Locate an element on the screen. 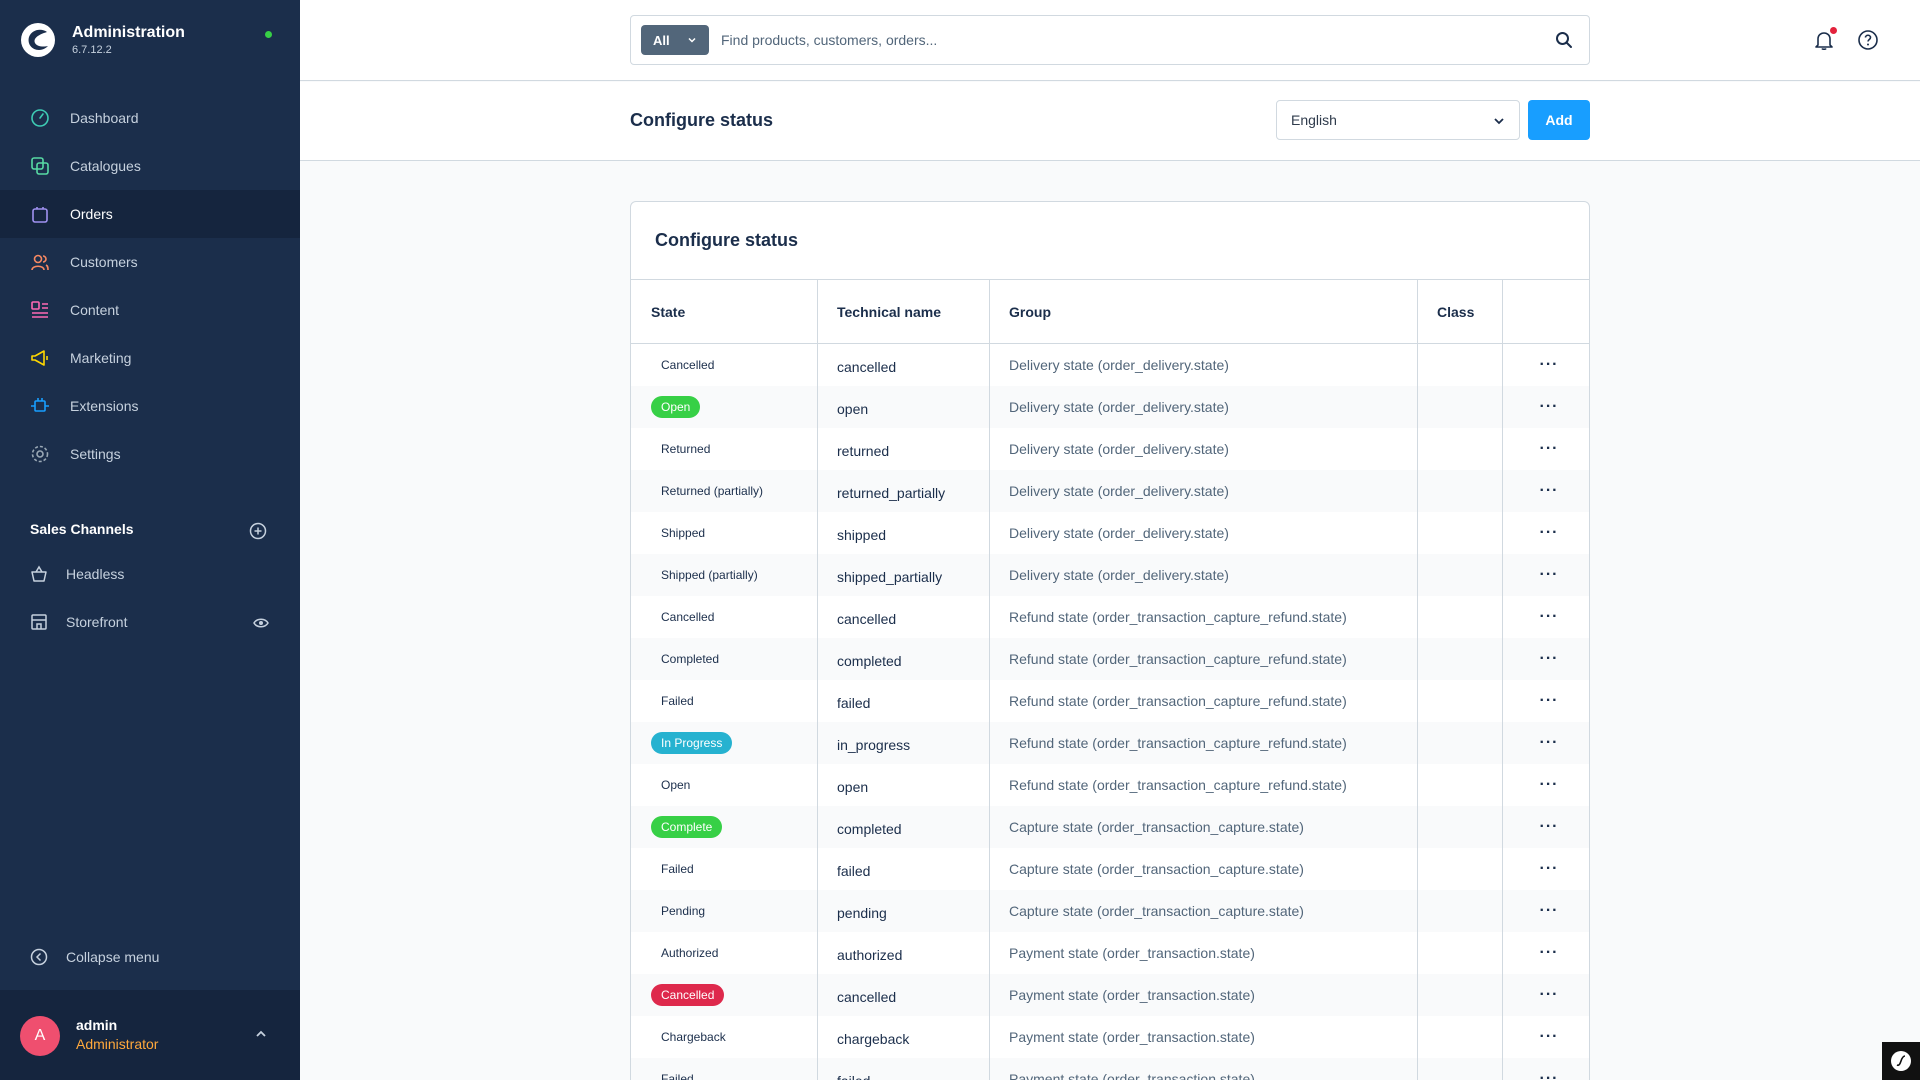 Image resolution: width=1920 pixels, height=1080 pixels. search-type-label: All is located at coordinates (661, 40).